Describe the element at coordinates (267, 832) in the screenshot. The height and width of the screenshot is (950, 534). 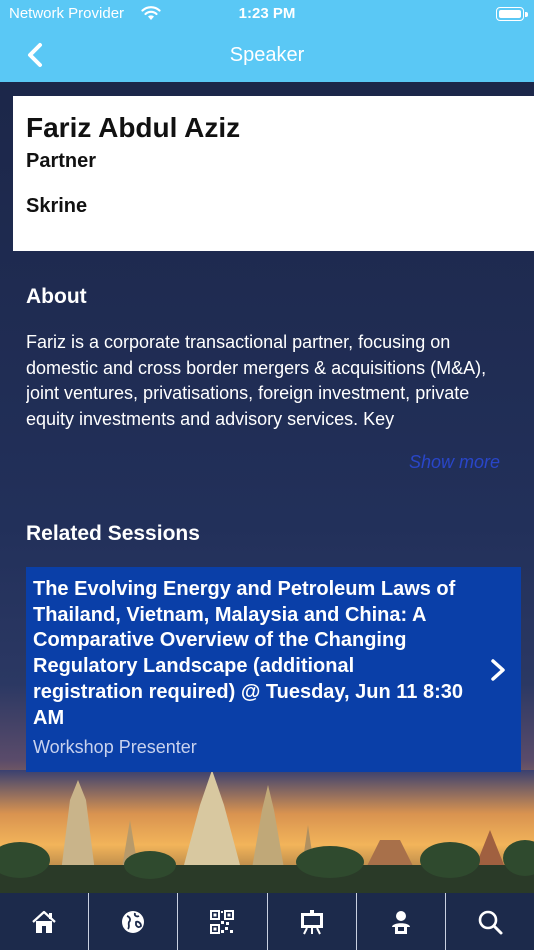
I see `temple-background-image` at that location.